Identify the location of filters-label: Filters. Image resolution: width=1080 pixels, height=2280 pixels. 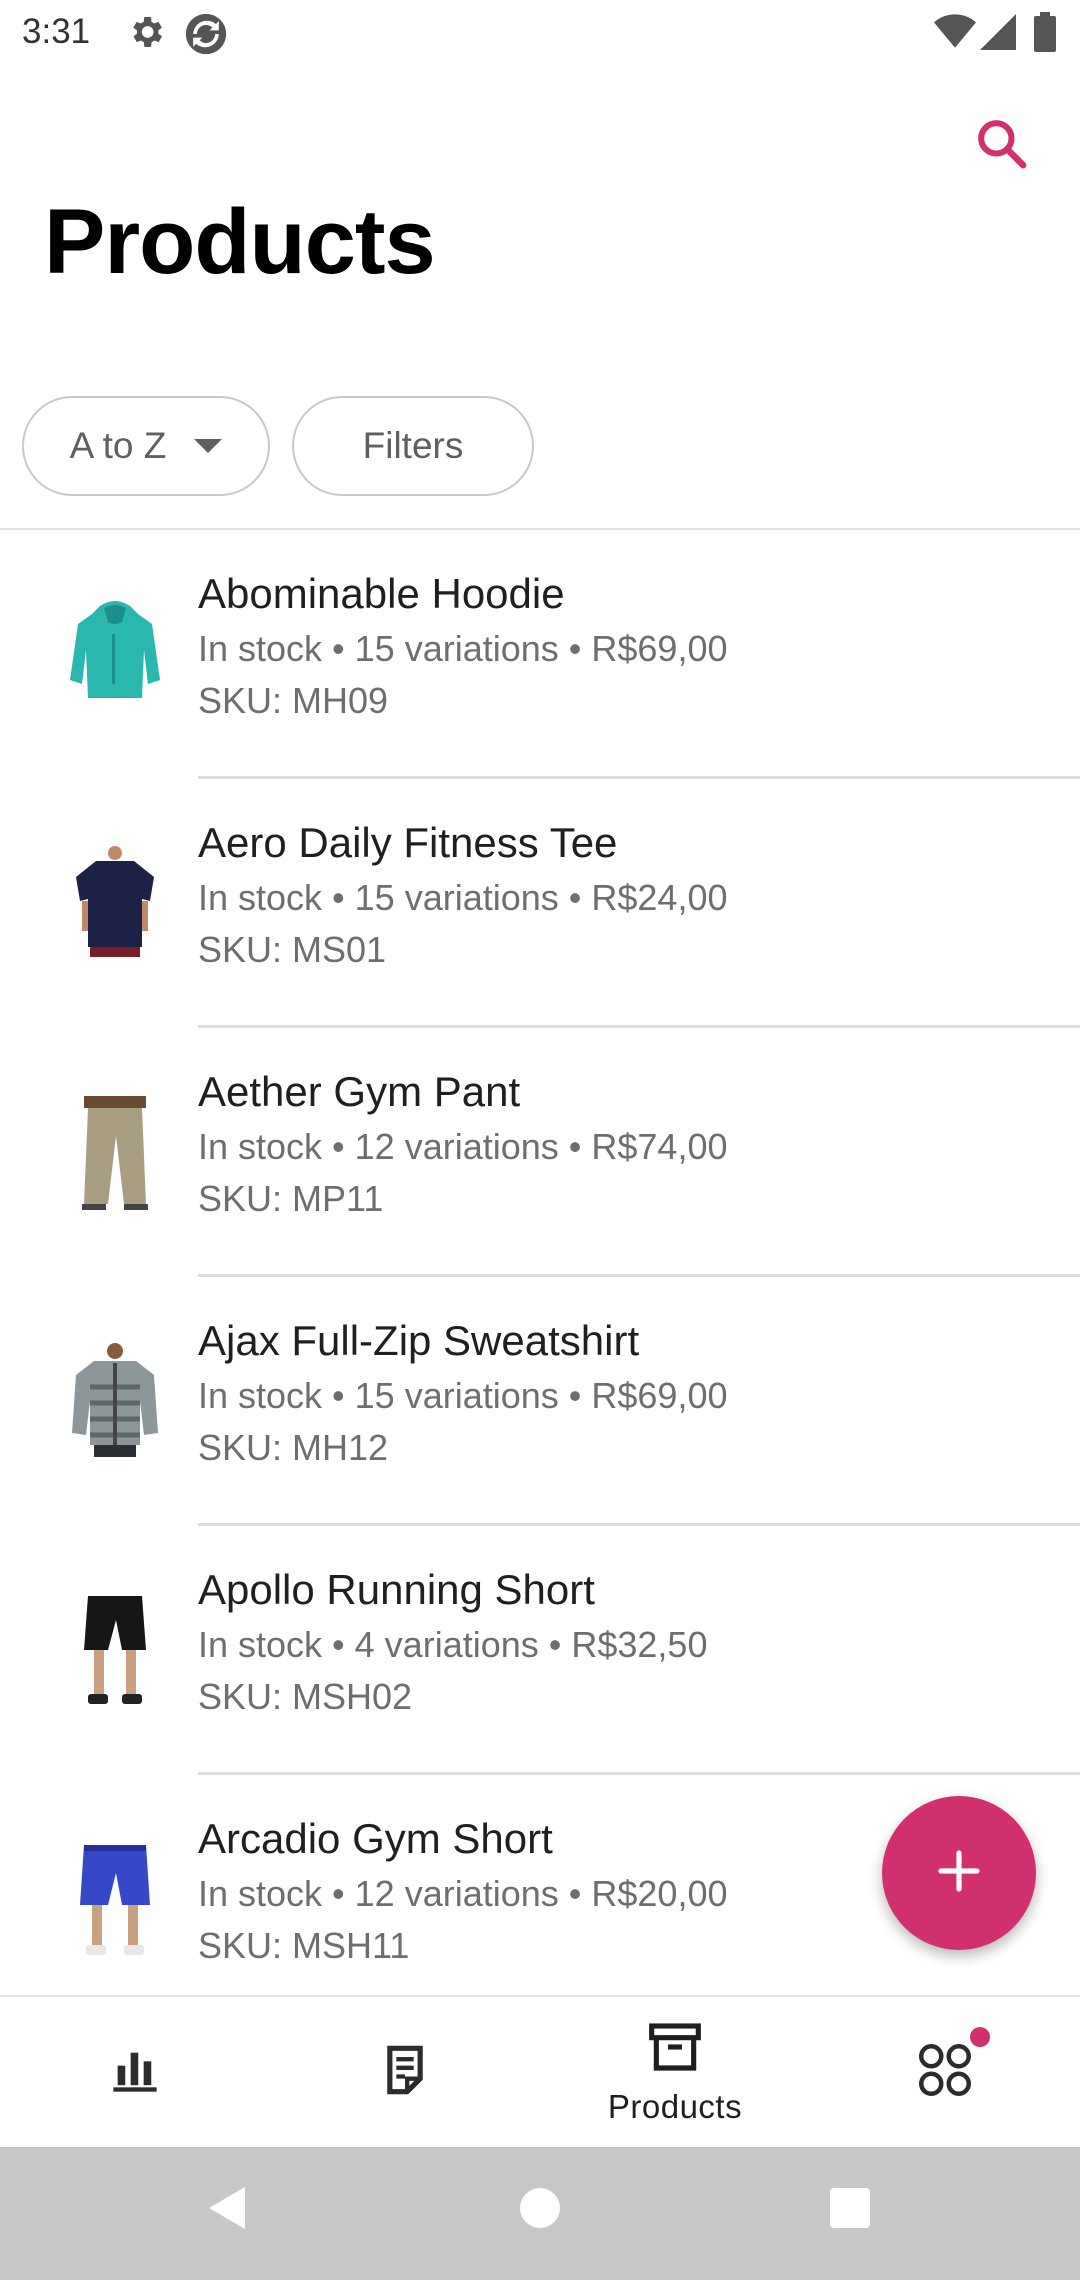
(413, 445).